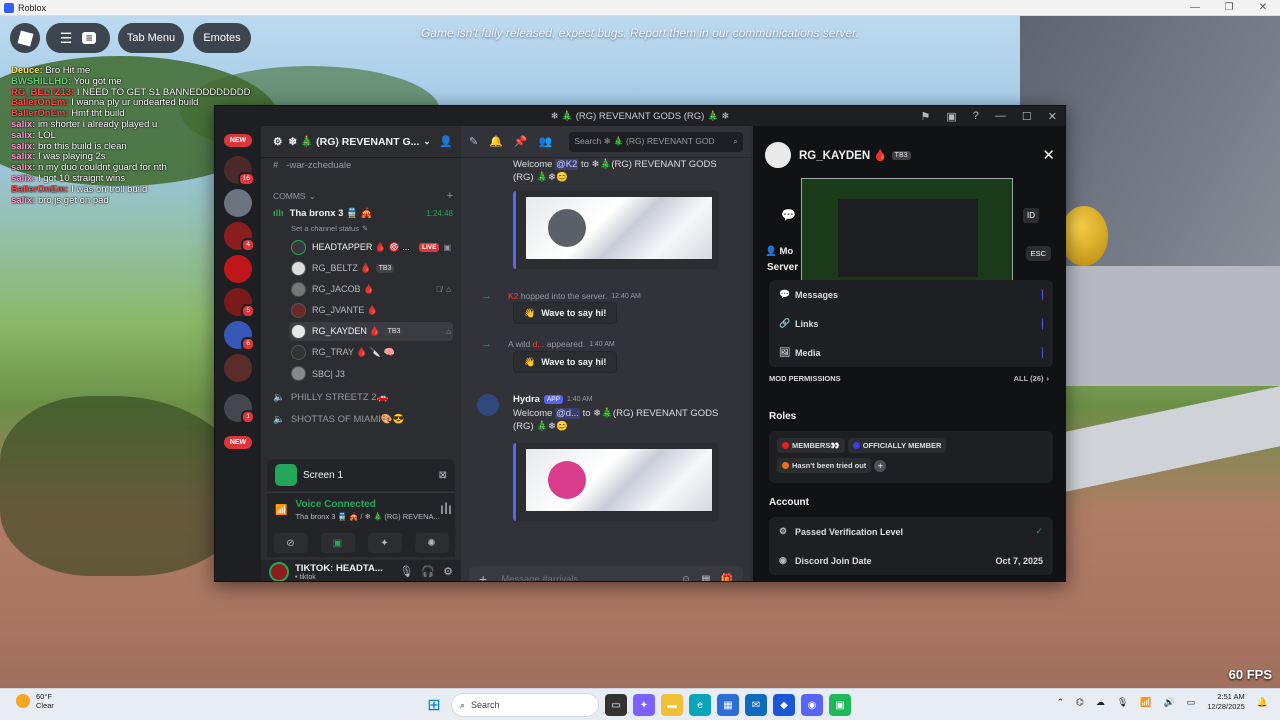  Describe the element at coordinates (443, 475) in the screenshot. I see `stop-share-icon: ⊠` at that location.